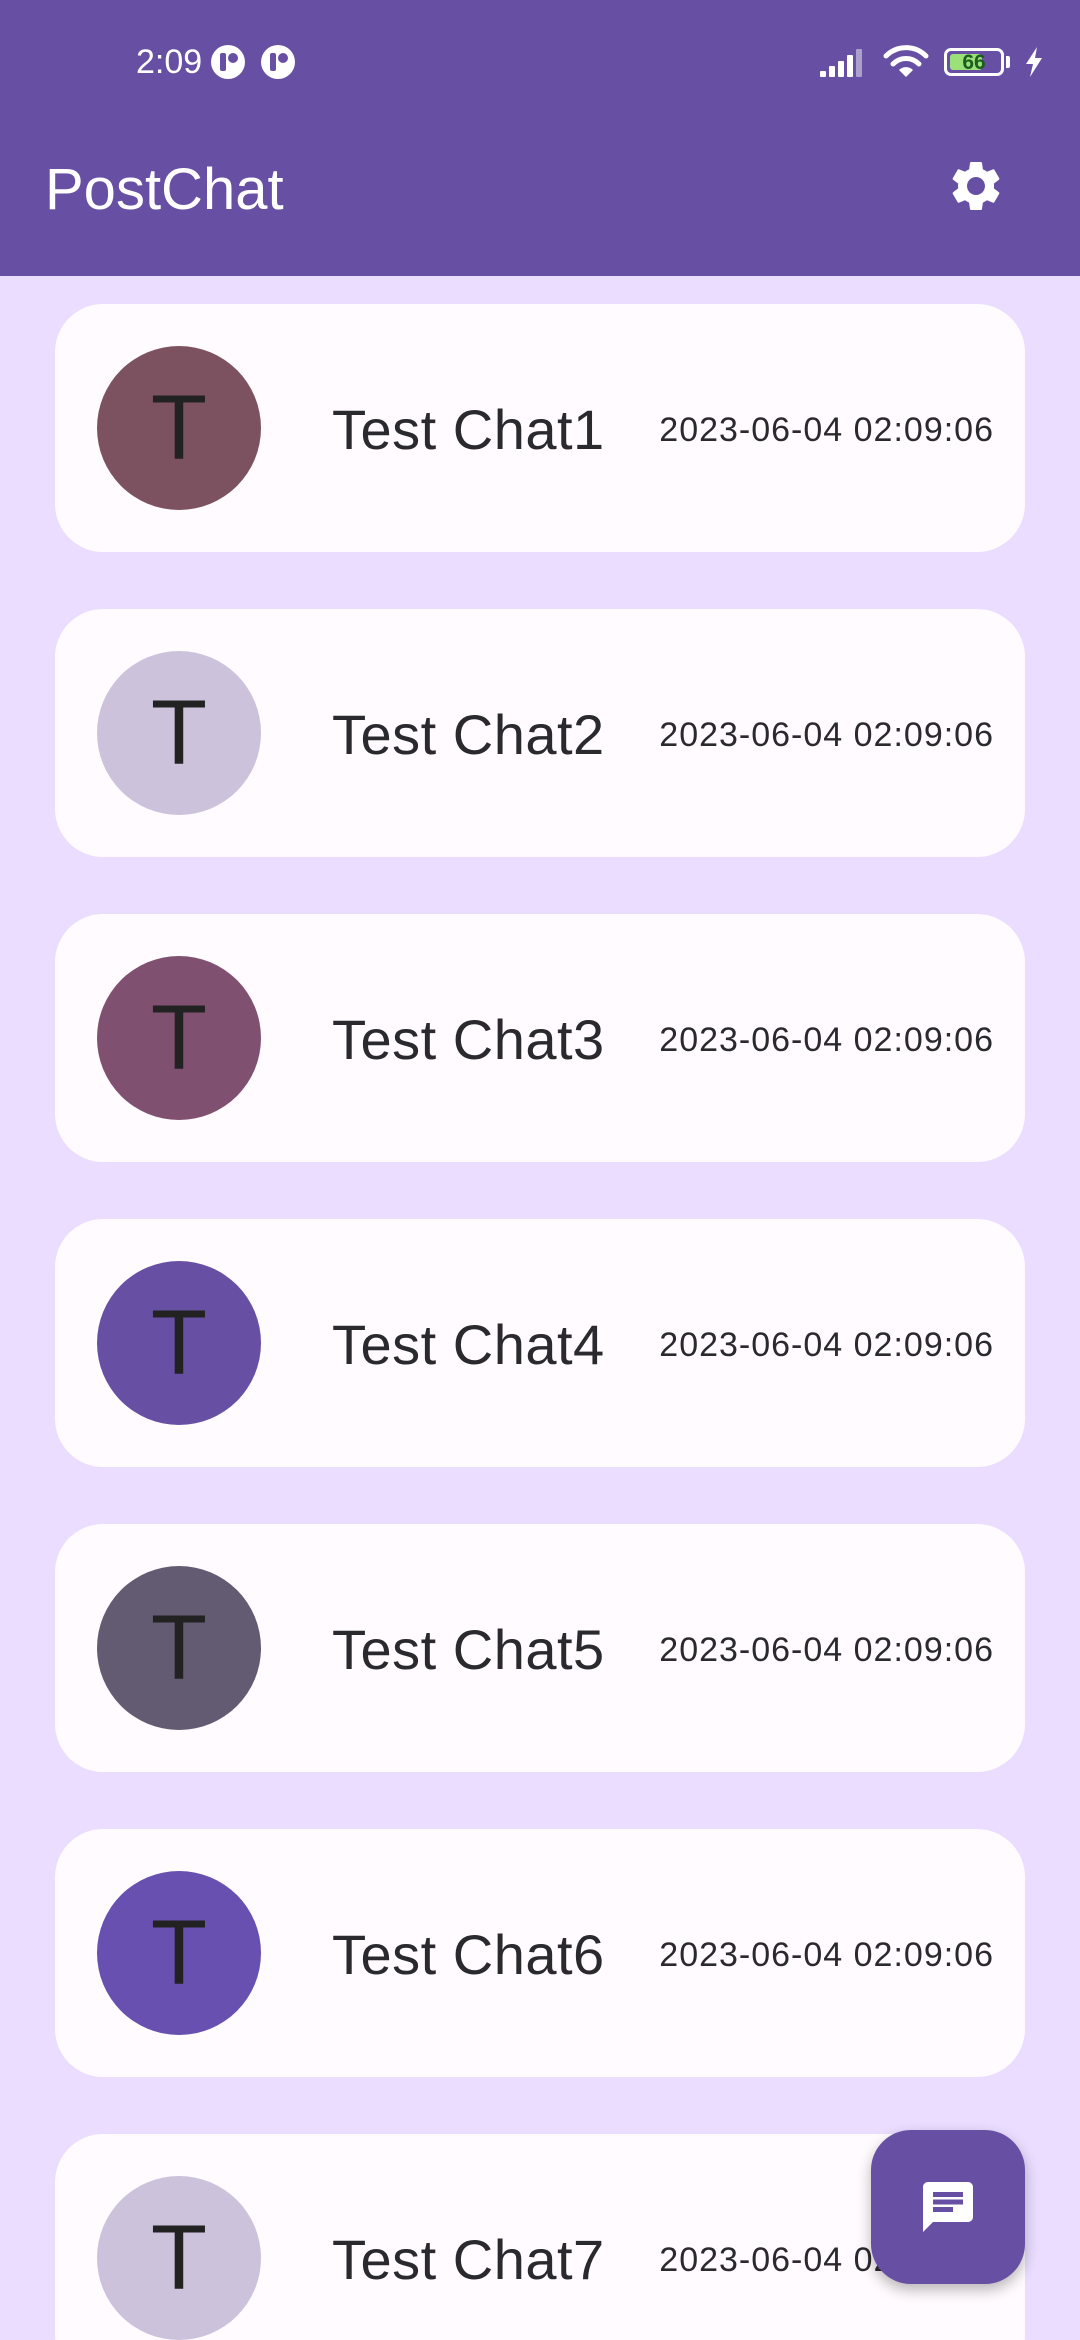 The height and width of the screenshot is (2340, 1080). I want to click on app-bar: 2:09 66 PostChat, so click(540, 138).